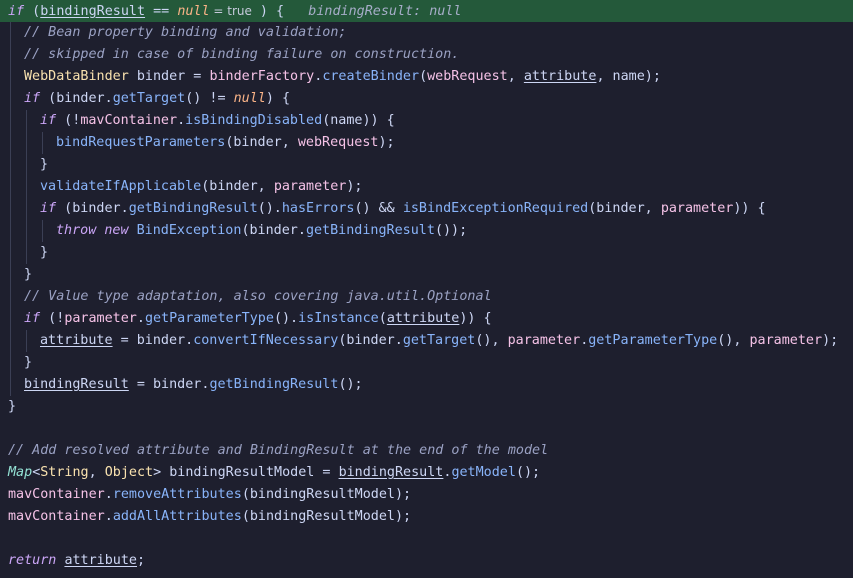  I want to click on code-line: return attribute;, so click(426, 561).